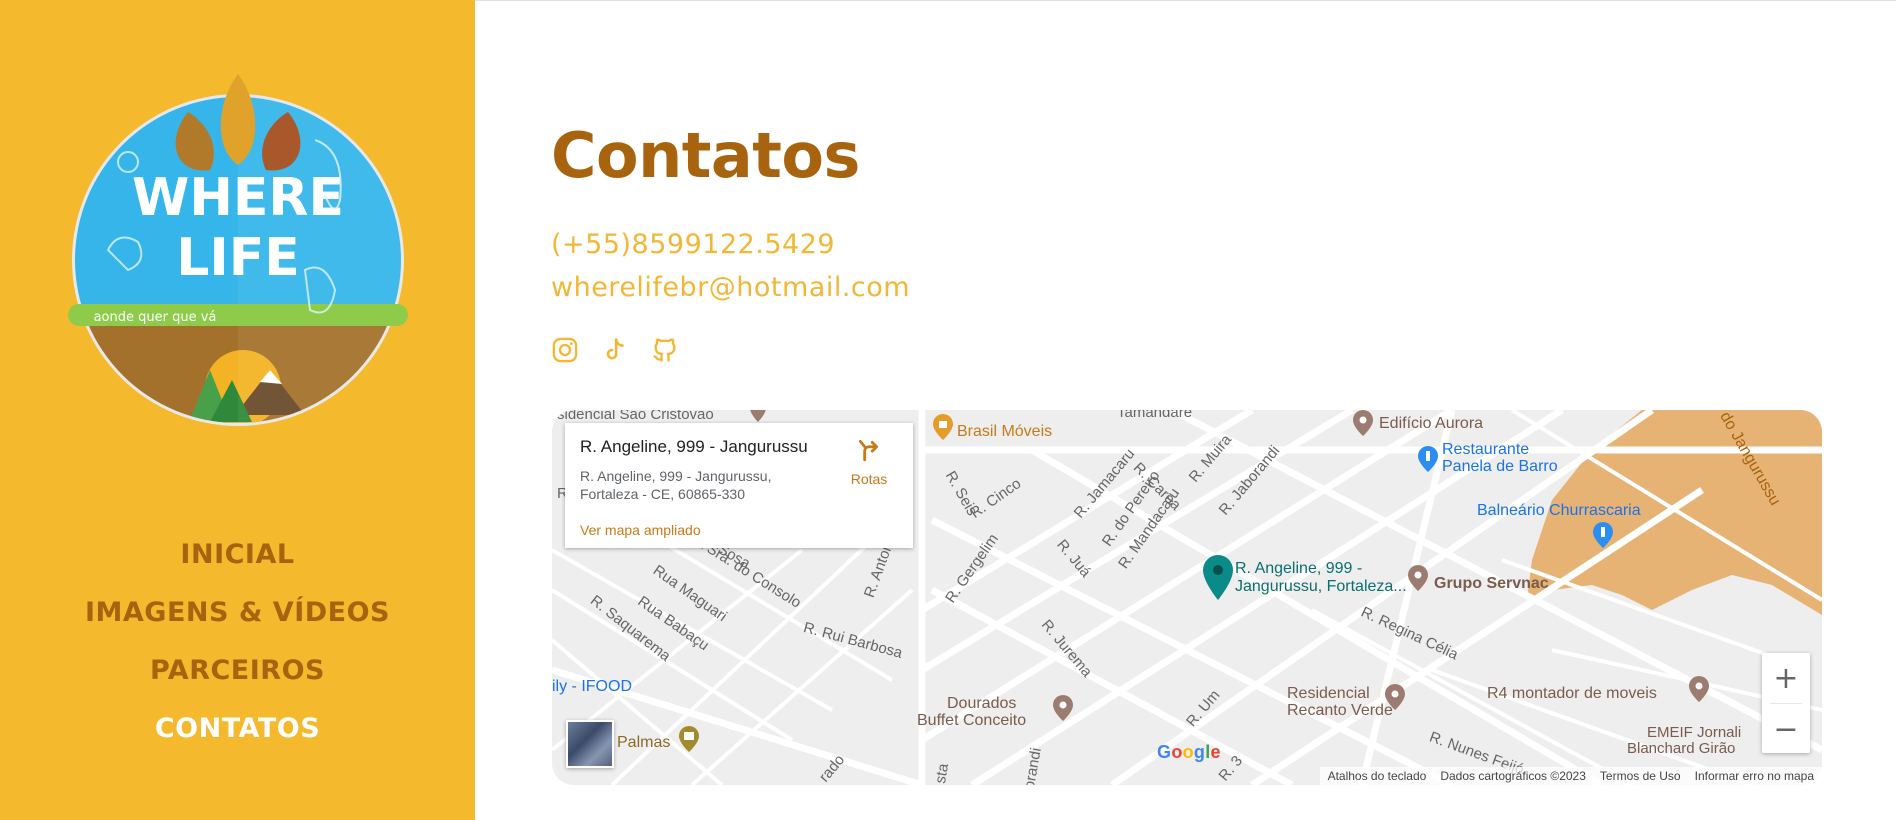  I want to click on poi-residencial-line2: Recanto Verde, so click(1340, 711).